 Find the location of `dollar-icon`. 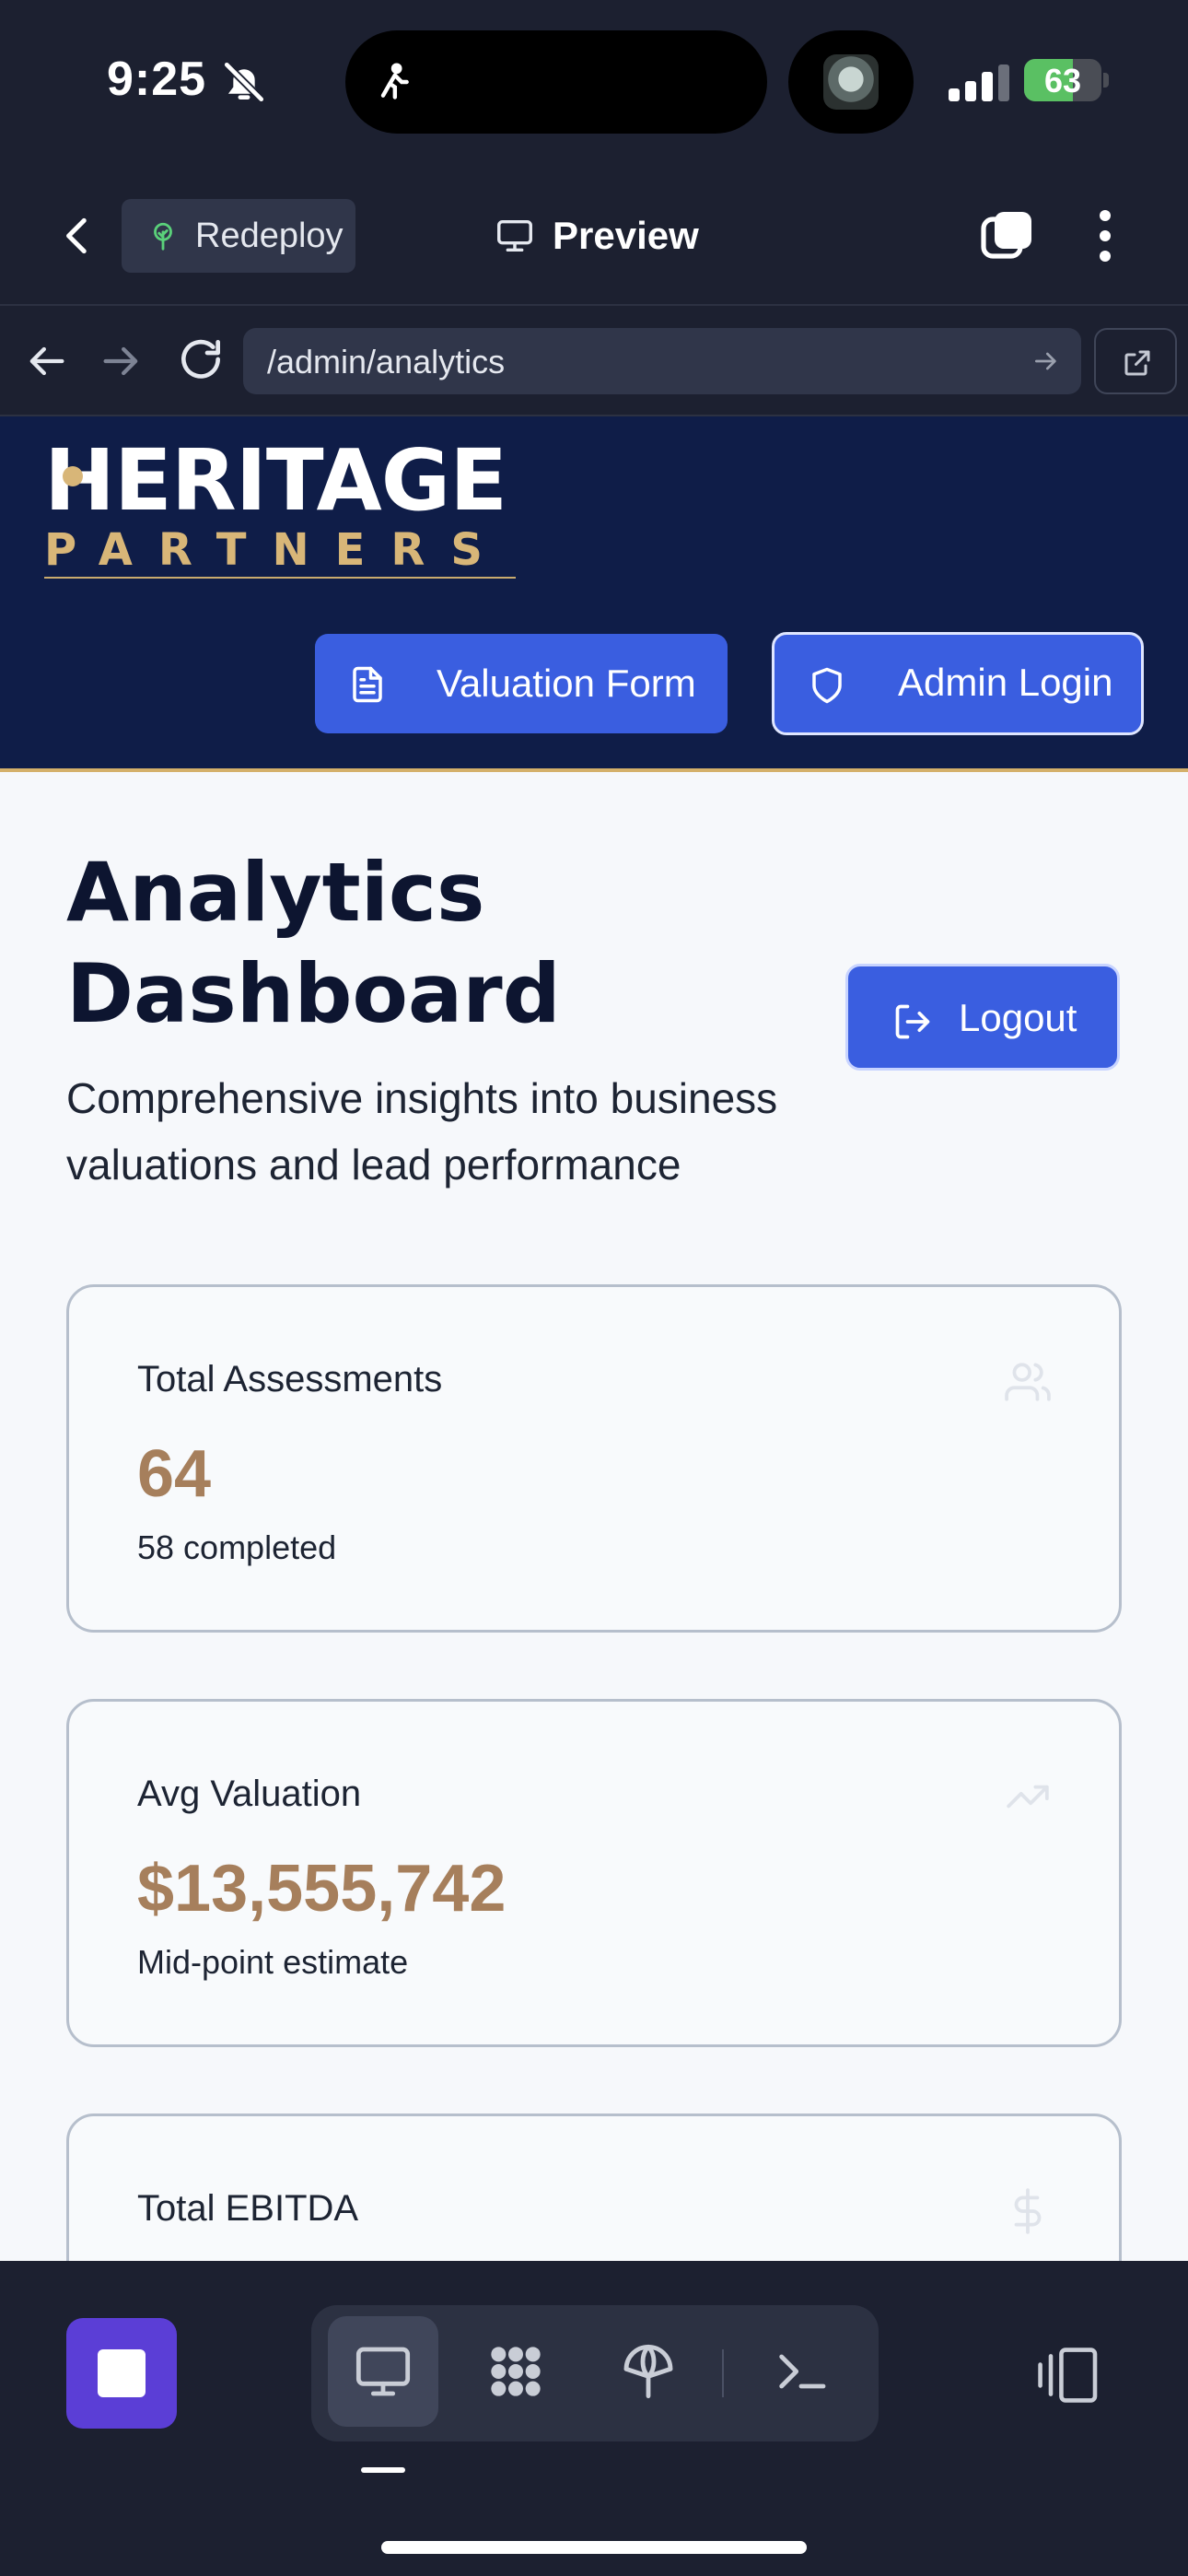

dollar-icon is located at coordinates (1028, 2211).